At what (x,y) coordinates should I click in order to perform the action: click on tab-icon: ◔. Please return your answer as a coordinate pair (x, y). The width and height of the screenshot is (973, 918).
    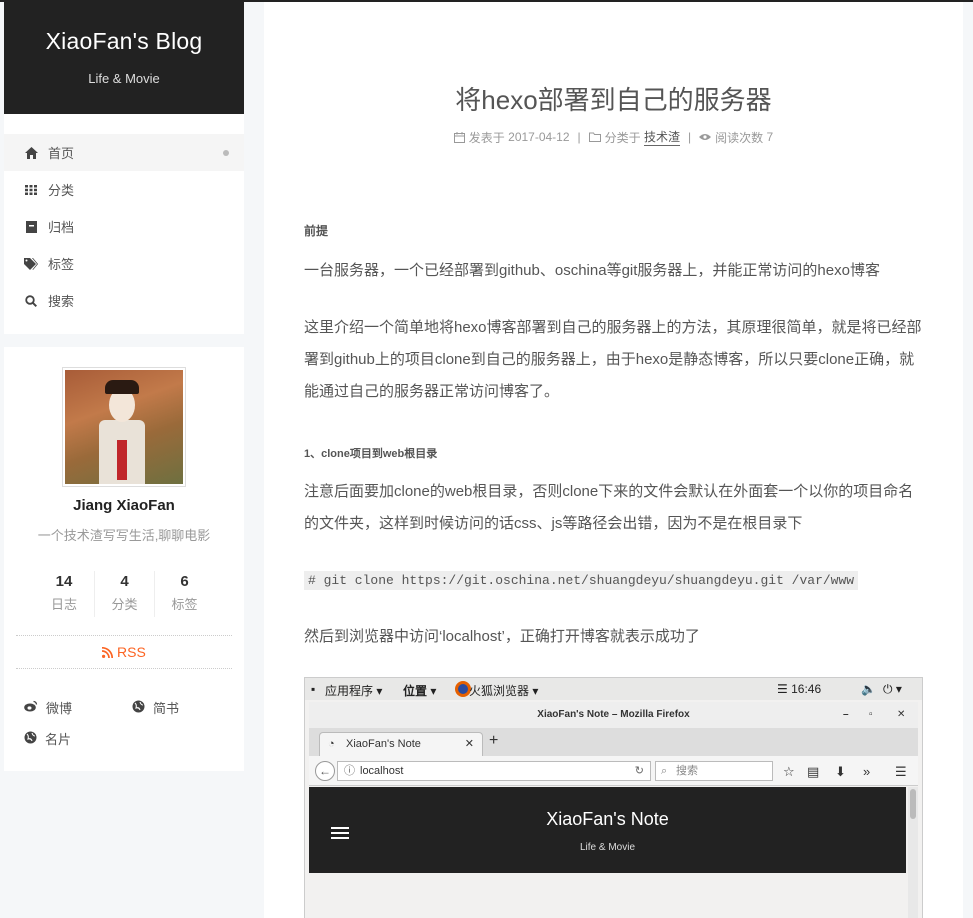
    Looking at the image, I should click on (331, 744).